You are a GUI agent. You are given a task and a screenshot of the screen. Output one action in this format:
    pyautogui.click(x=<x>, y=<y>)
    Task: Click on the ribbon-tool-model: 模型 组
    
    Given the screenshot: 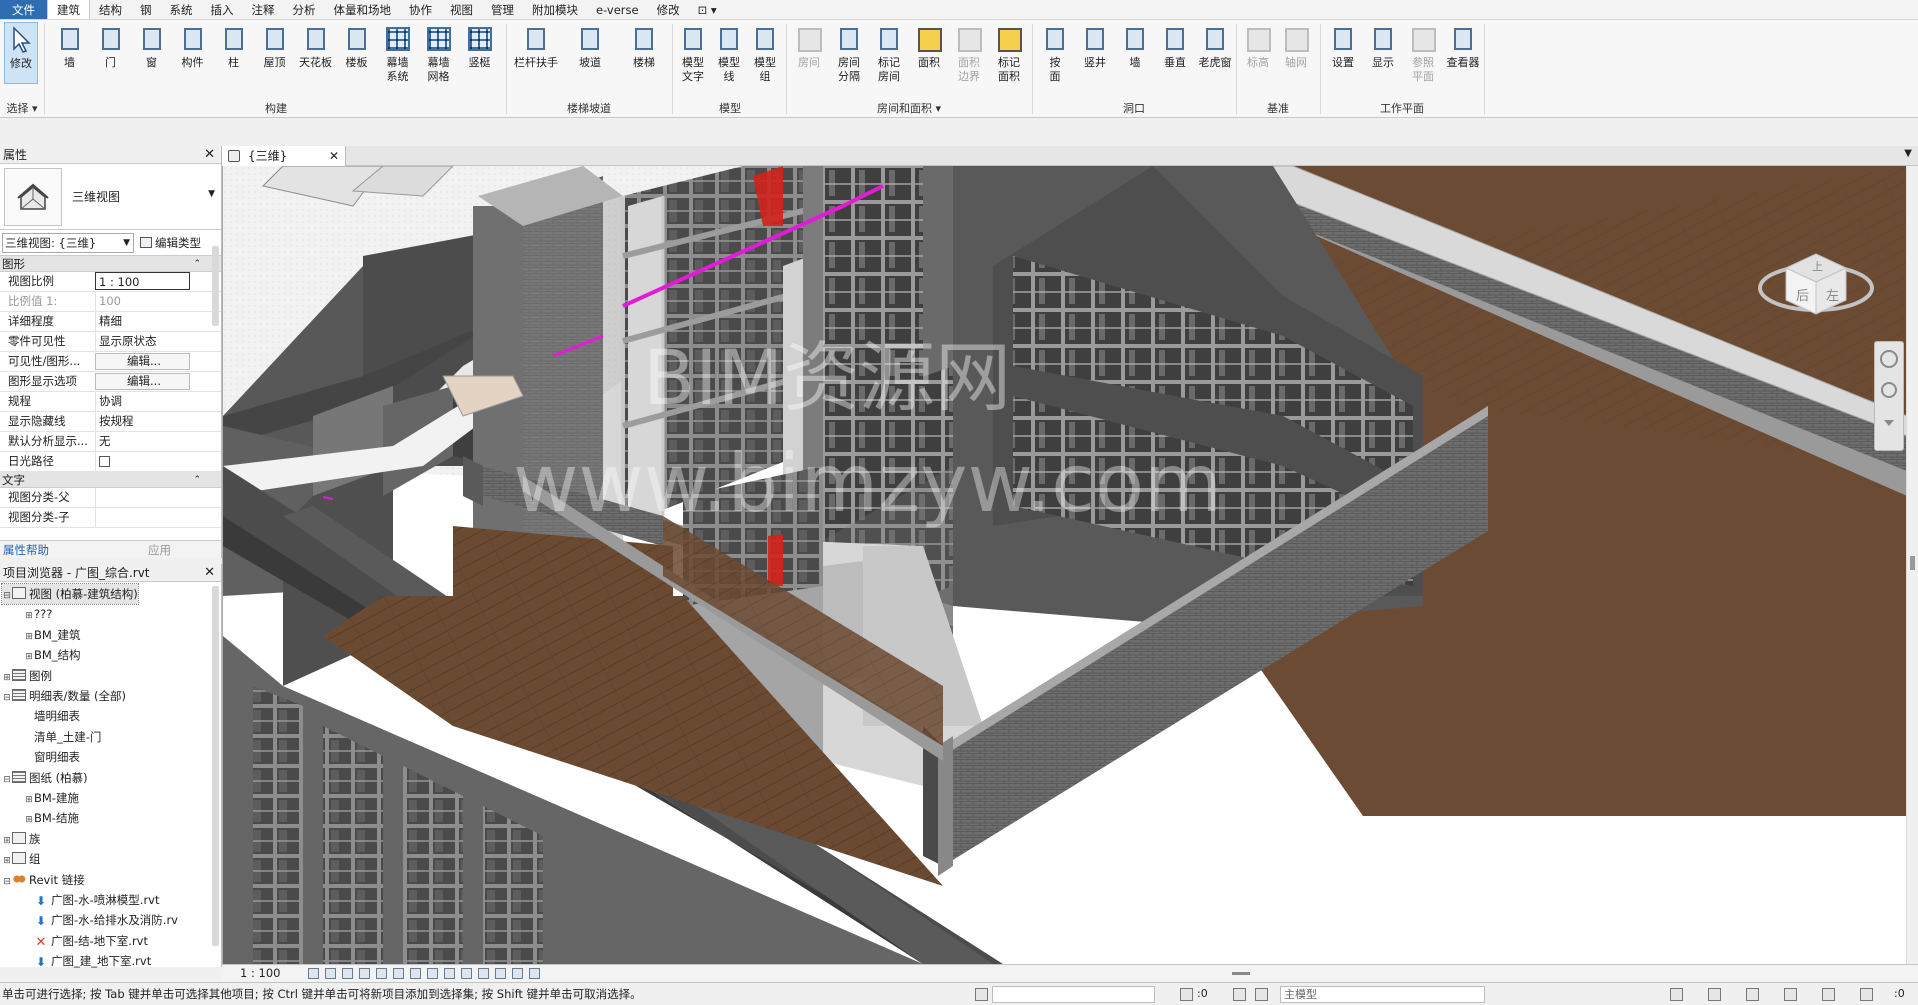 What is the action you would take?
    pyautogui.click(x=765, y=53)
    